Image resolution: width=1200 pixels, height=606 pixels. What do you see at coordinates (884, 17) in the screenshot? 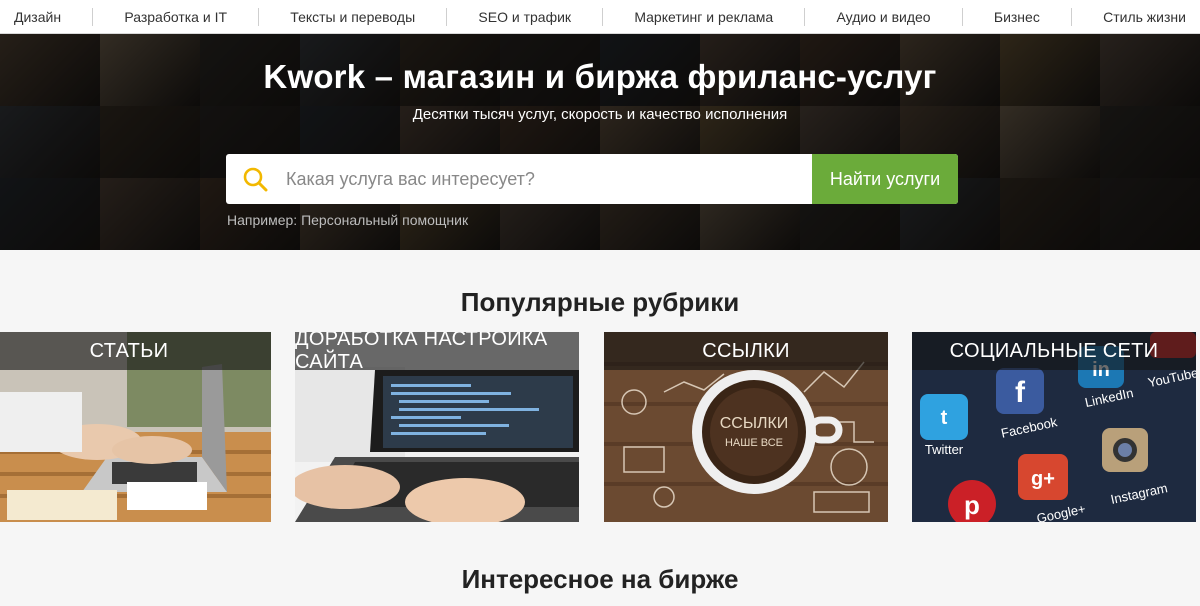
I see `nav-item-audio-video: Аудио и видео` at bounding box center [884, 17].